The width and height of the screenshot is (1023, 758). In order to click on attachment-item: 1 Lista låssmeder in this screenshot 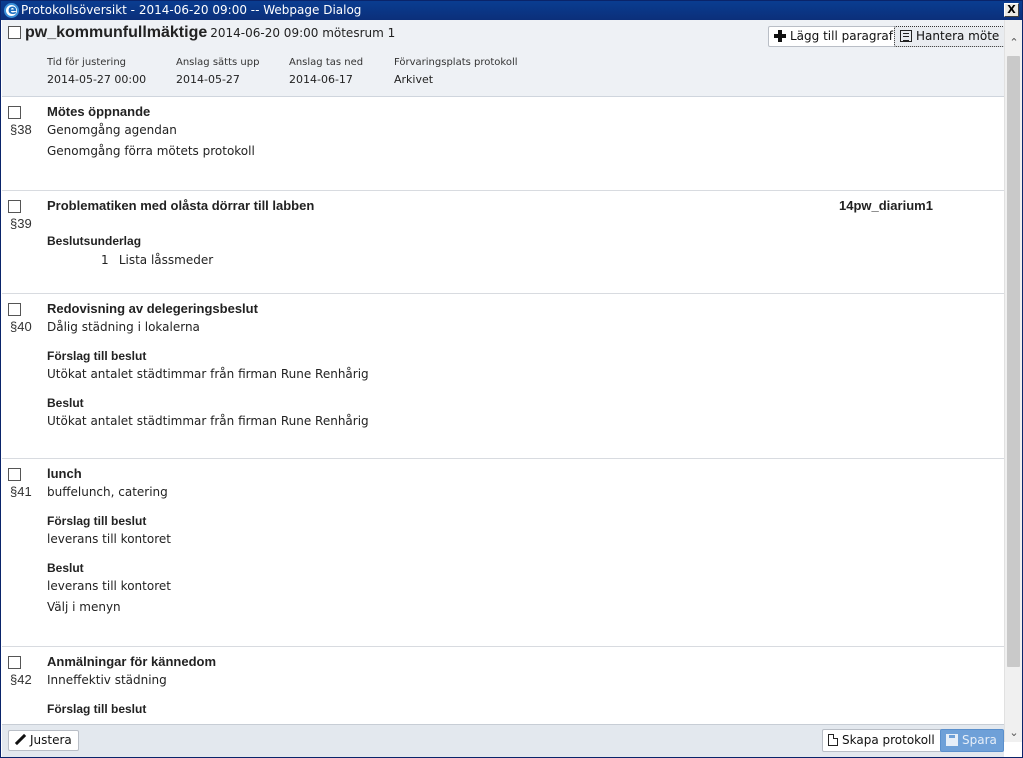, I will do `click(525, 260)`.